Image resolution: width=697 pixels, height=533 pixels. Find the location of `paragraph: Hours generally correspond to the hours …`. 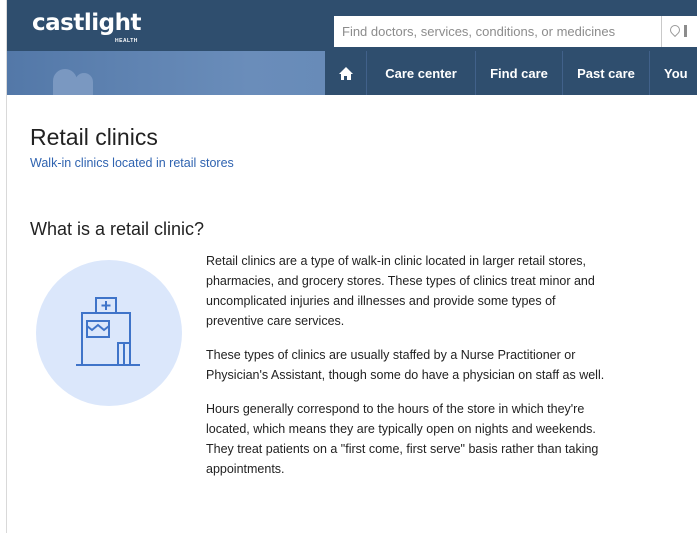

paragraph: Hours generally correspond to the hours … is located at coordinates (402, 439).